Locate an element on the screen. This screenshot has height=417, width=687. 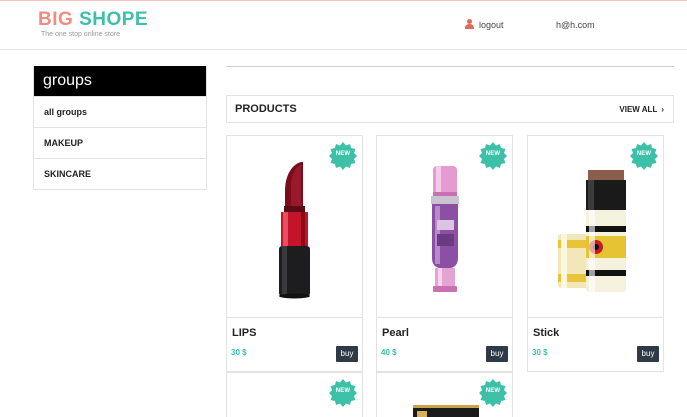
view-all-label: VIEW ALL is located at coordinates (638, 109).